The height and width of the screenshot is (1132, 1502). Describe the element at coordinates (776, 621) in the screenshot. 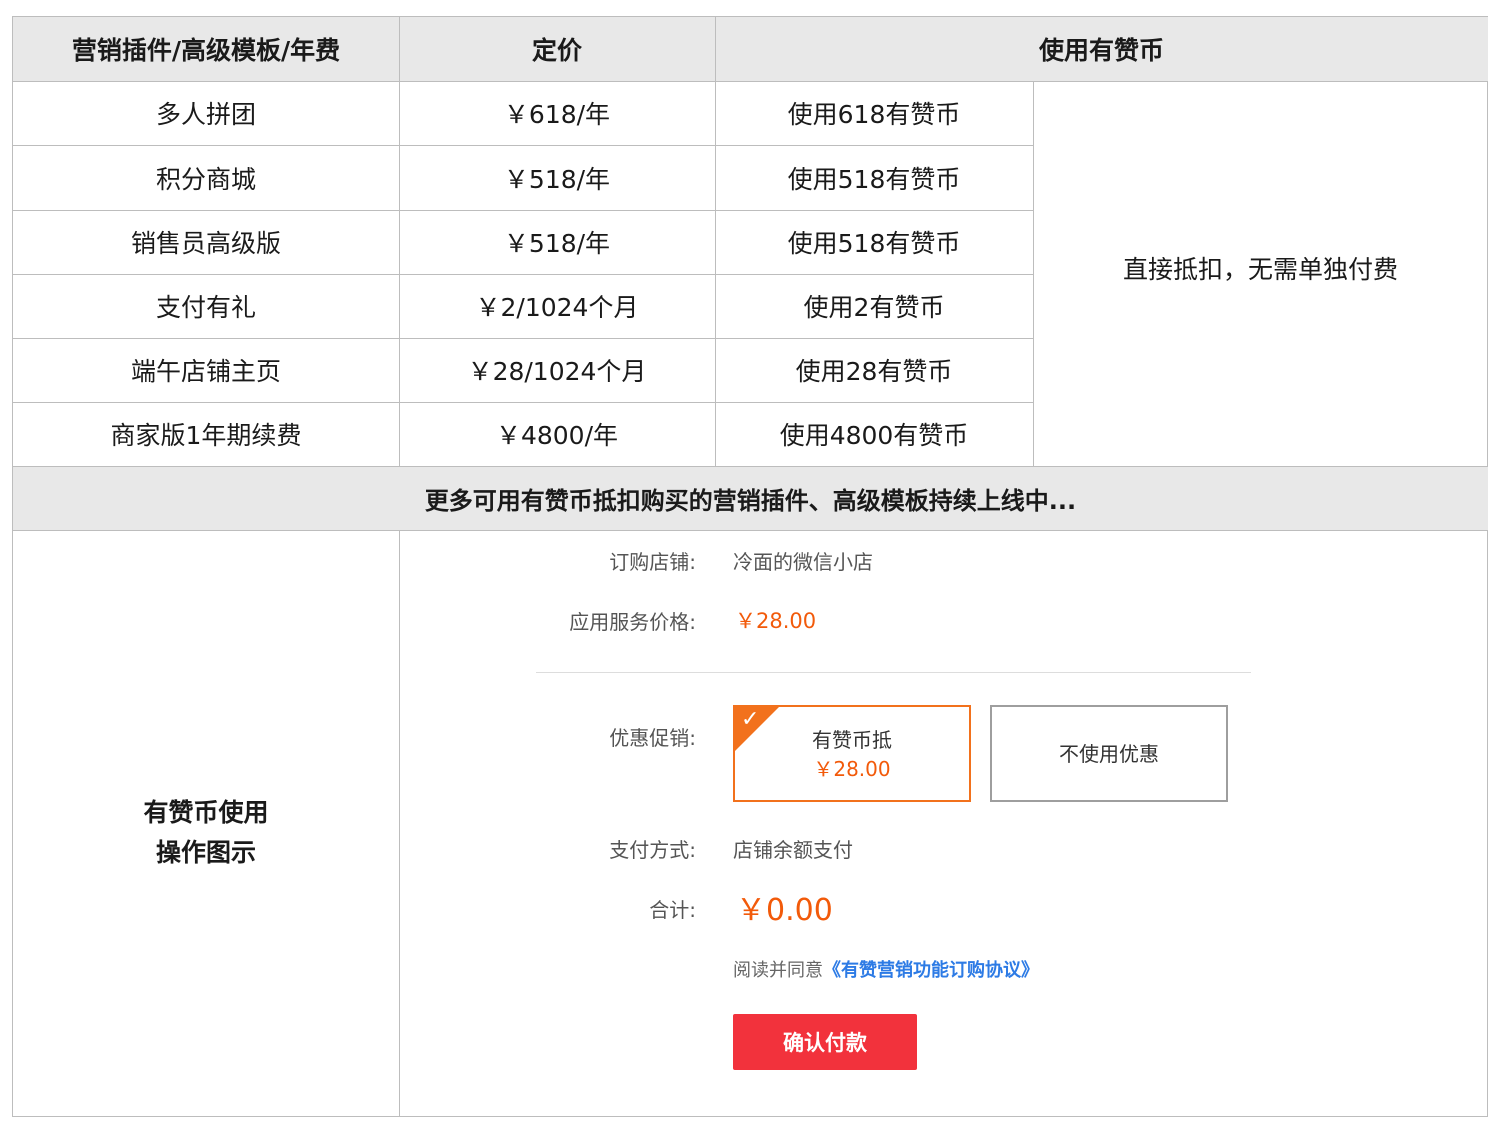

I see `service-price-value: ￥28.00` at that location.